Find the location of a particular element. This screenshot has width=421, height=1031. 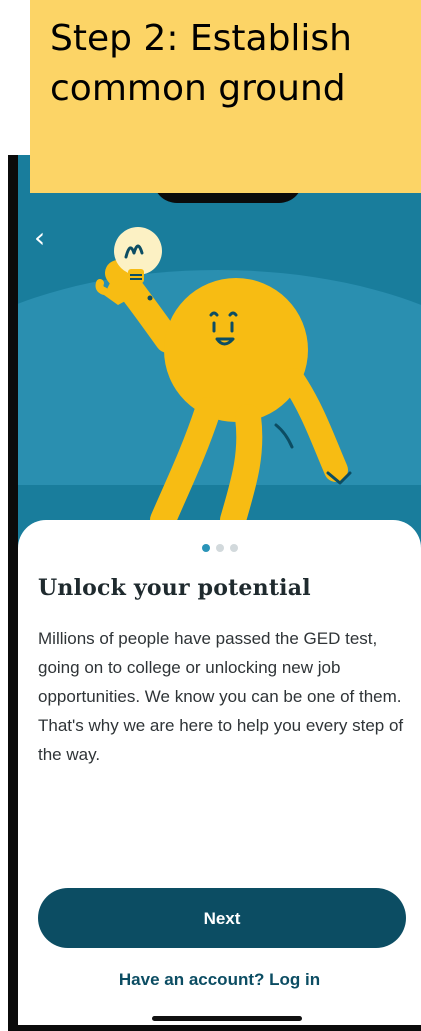

phone-frame-bottom is located at coordinates (214, 1028).